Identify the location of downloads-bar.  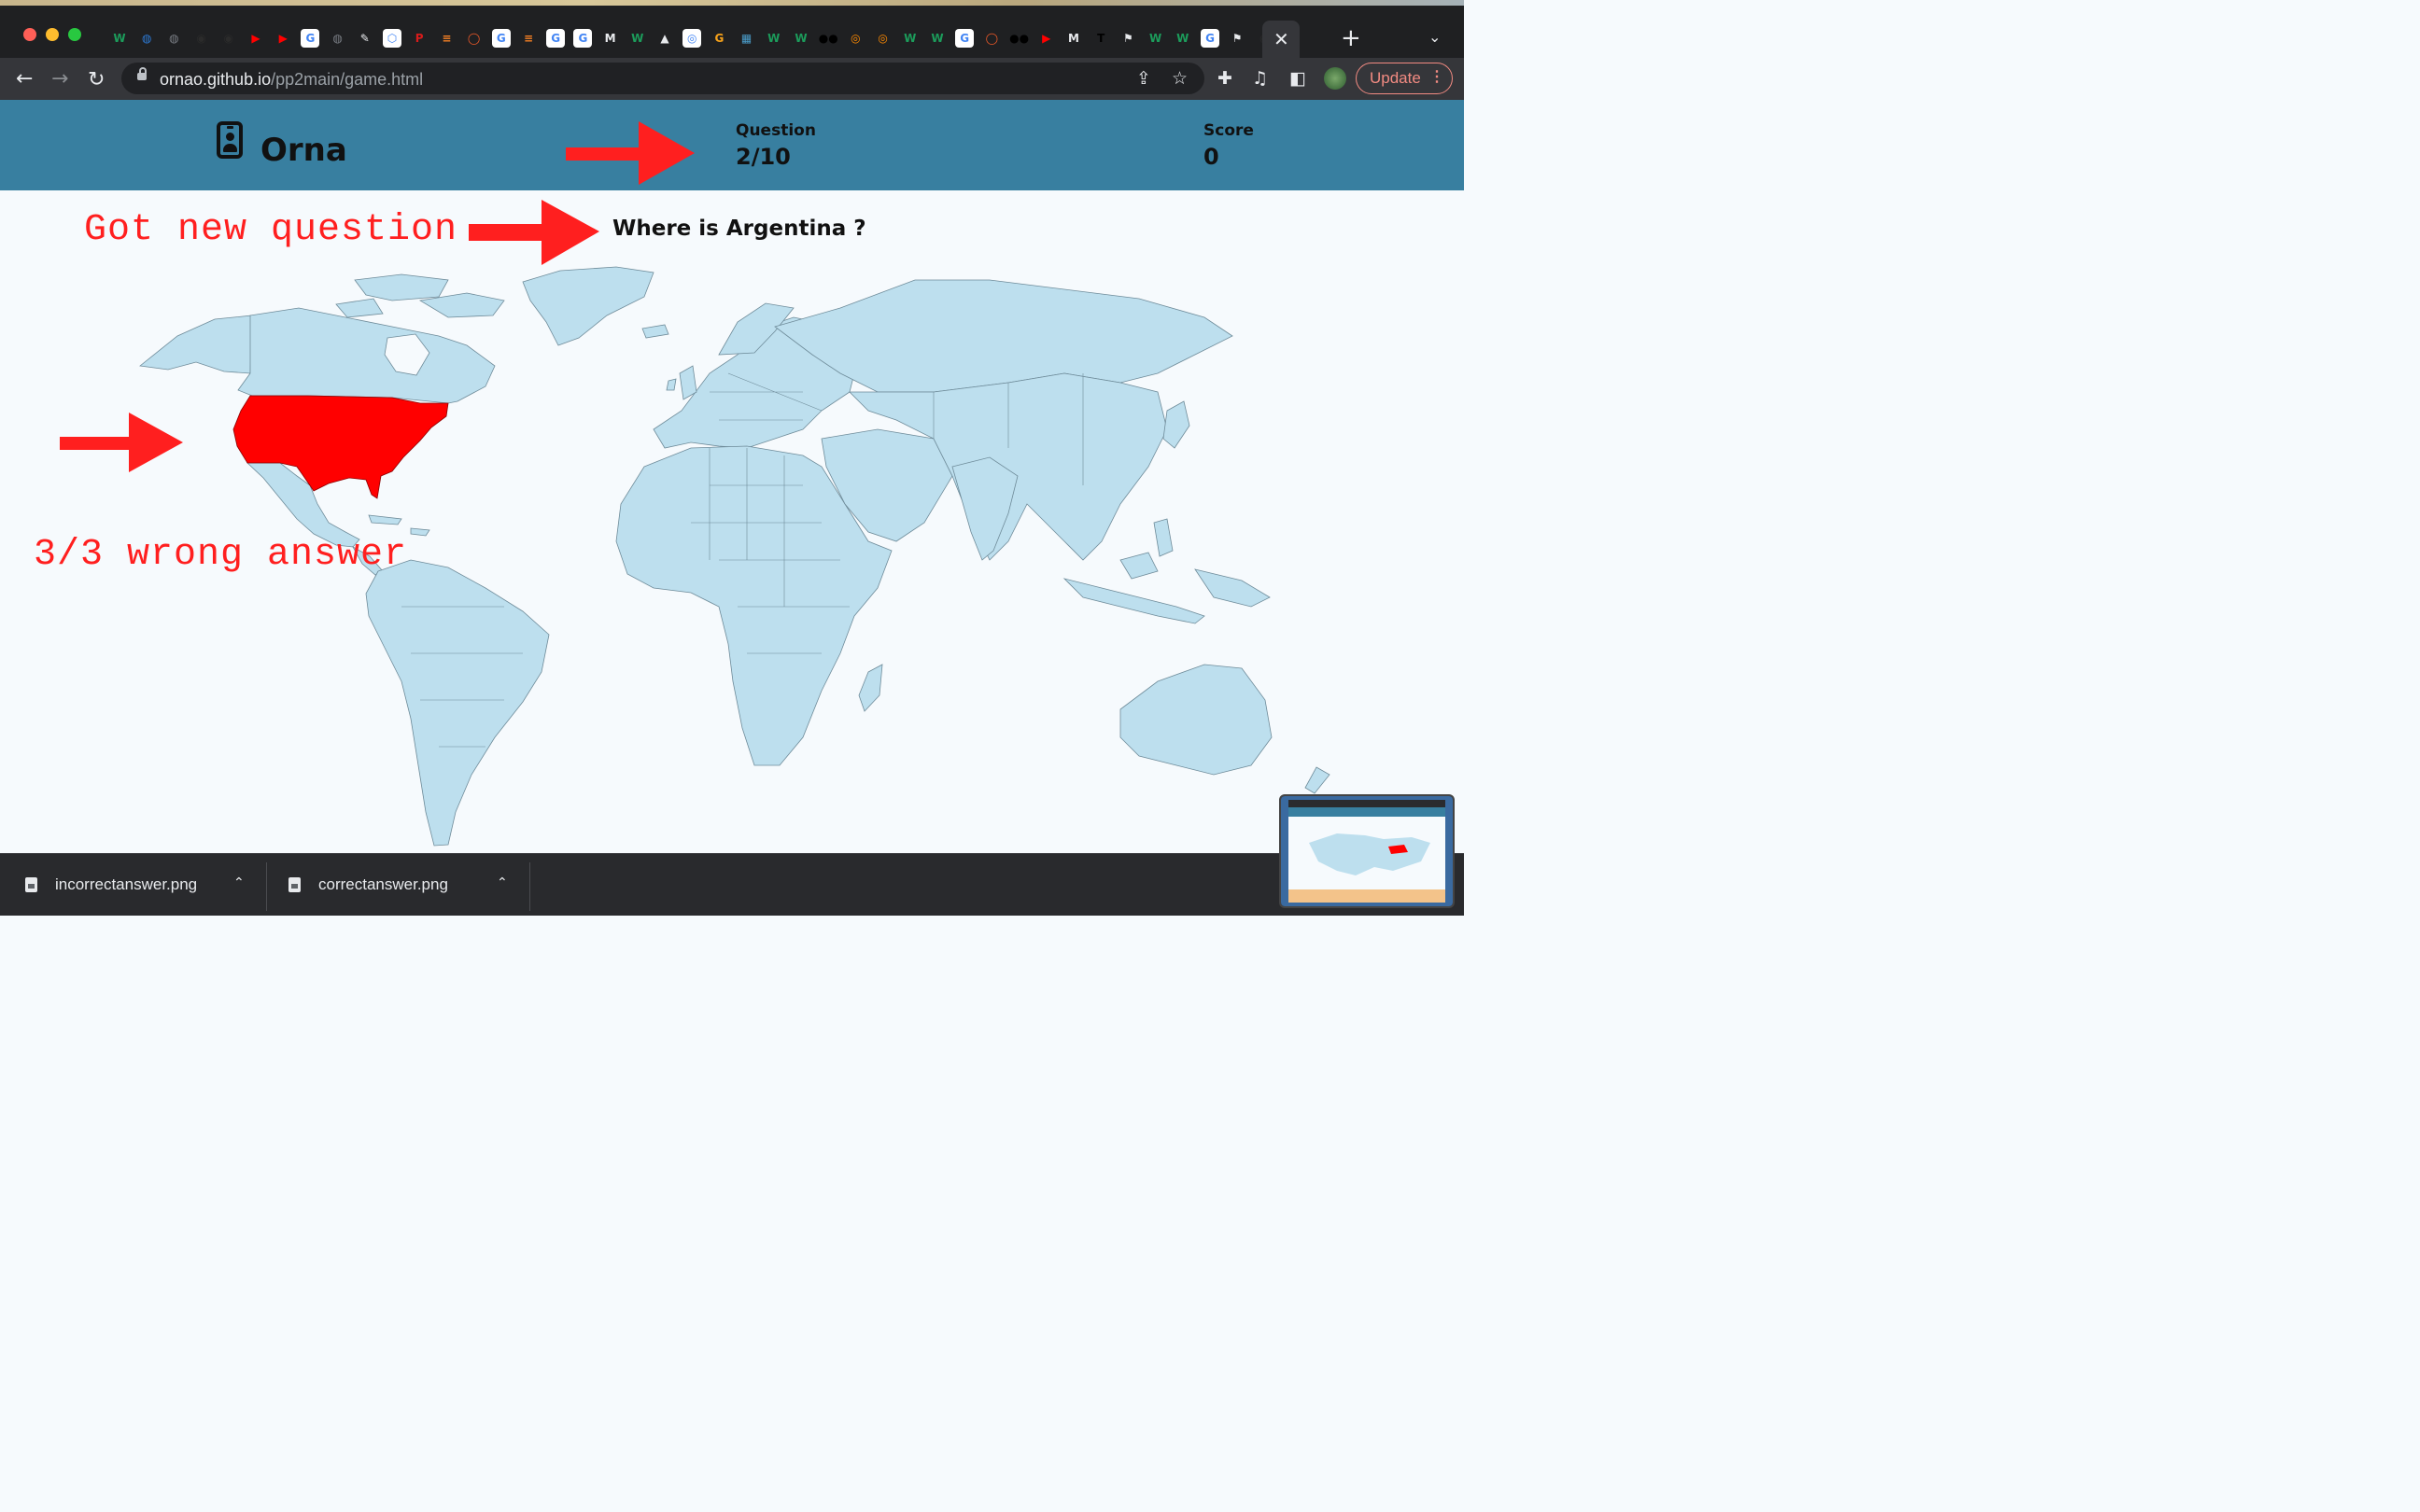
(732, 884).